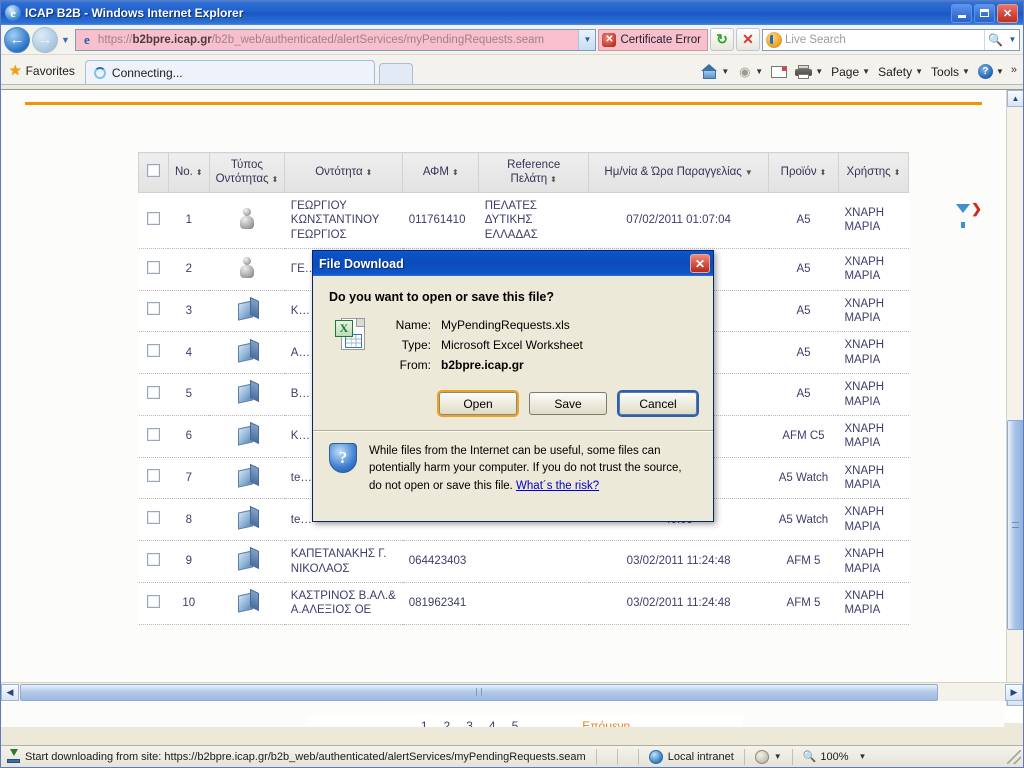 Image resolution: width=1024 pixels, height=768 pixels. What do you see at coordinates (658, 403) in the screenshot?
I see `cancel-button: Cancel` at bounding box center [658, 403].